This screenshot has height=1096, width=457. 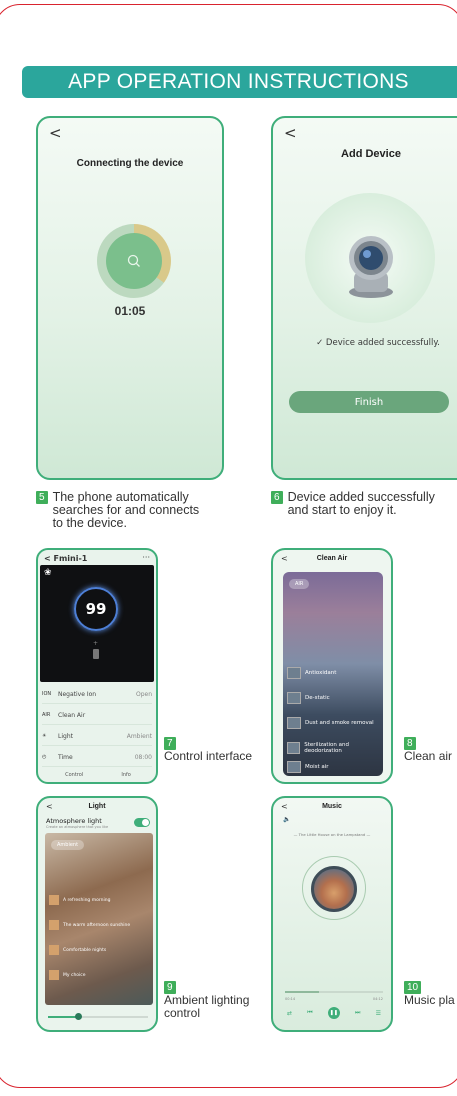 I want to click on mode-label: Sterilization and deodorization, so click(x=326, y=748).